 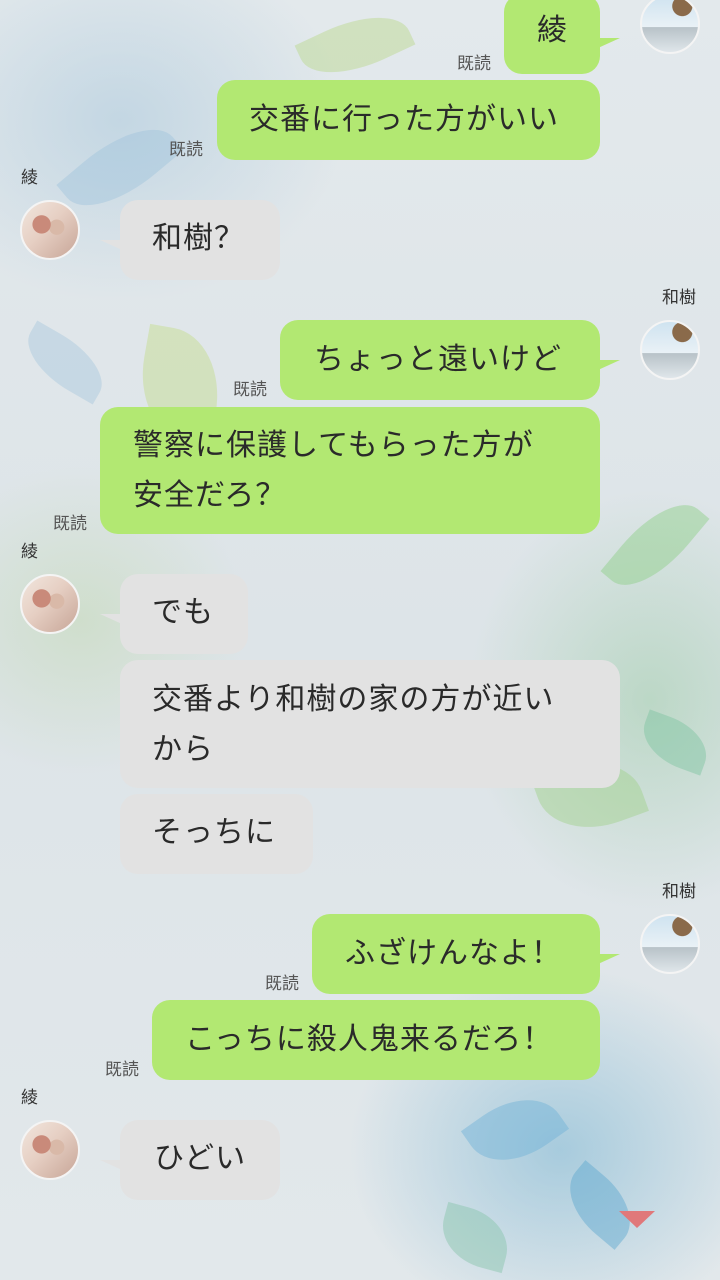 I want to click on message-text: 交番に行った方がいい, so click(x=404, y=119).